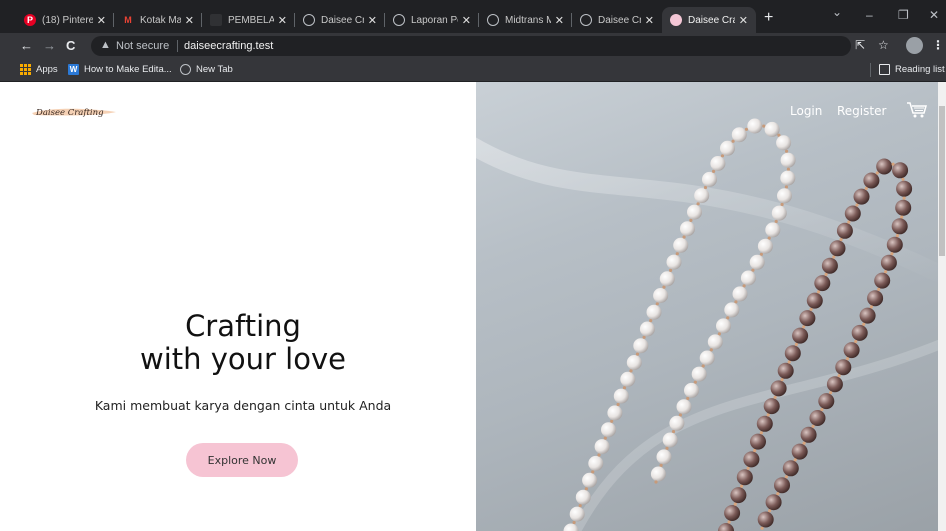 This screenshot has height=531, width=946. I want to click on tab-daisee-active: Daisee Crafting ✕, so click(709, 20).